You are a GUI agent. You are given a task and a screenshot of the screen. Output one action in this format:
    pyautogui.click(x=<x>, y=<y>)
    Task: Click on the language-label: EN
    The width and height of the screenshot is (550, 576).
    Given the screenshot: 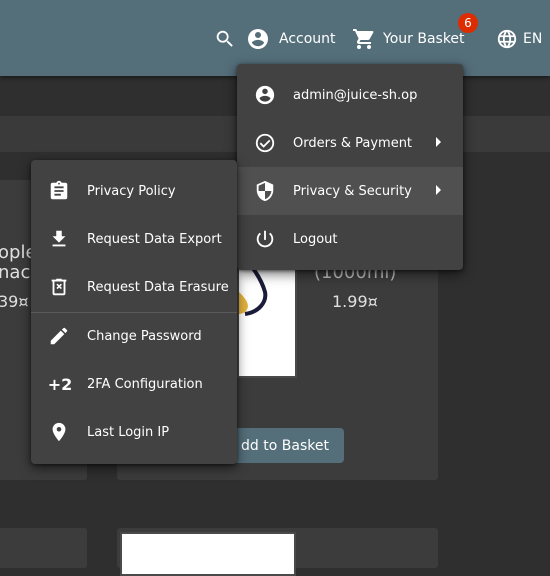 What is the action you would take?
    pyautogui.click(x=533, y=39)
    